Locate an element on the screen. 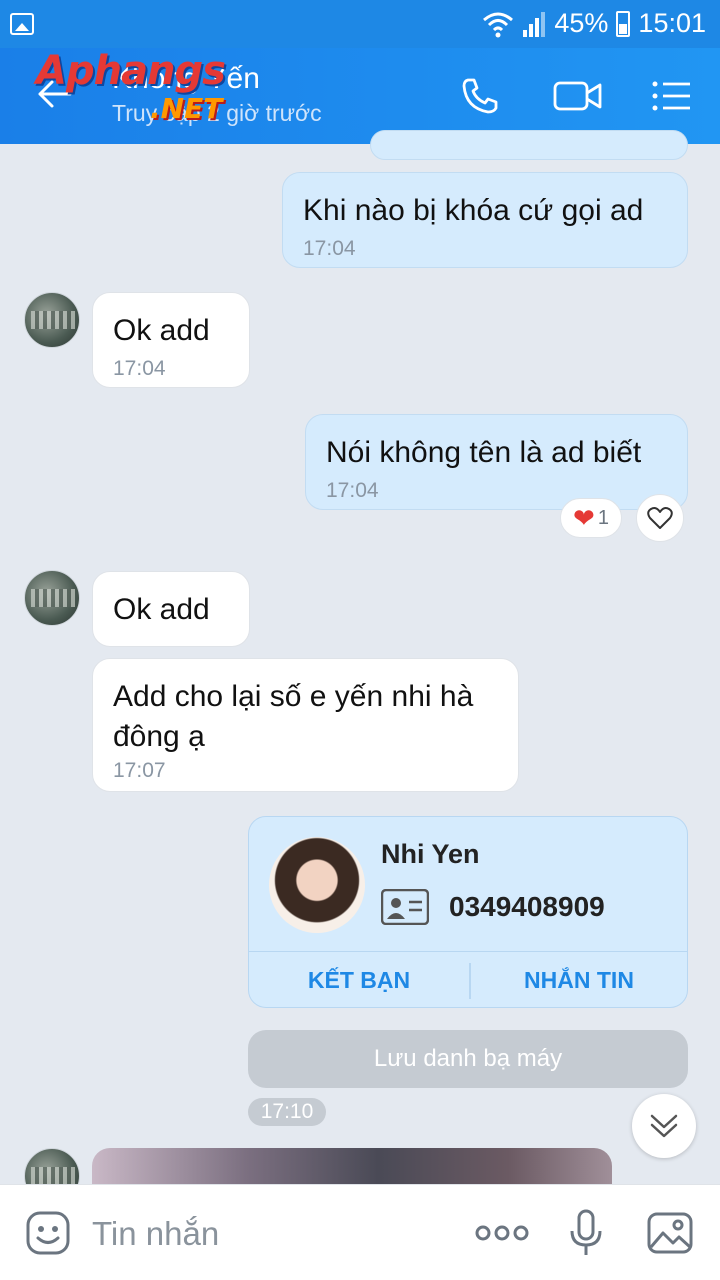 Image resolution: width=720 pixels, height=1280 pixels. message-bubble-outgoing: Nói không tên là ad biết 17:04 is located at coordinates (496, 462).